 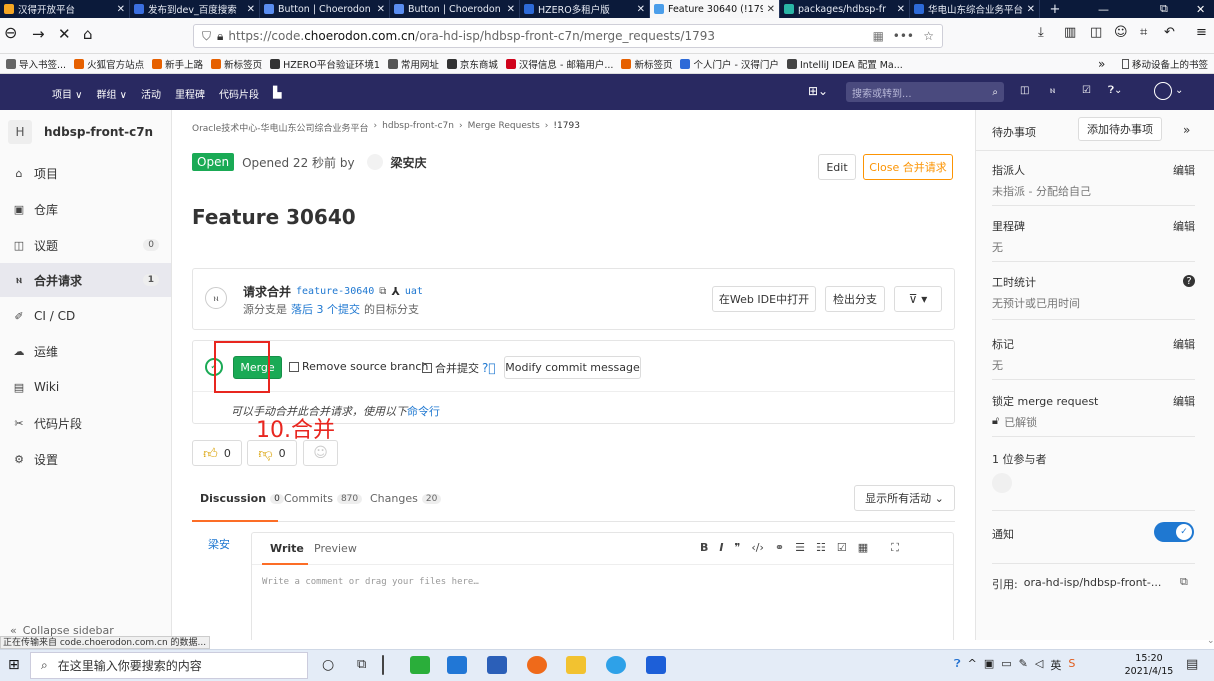 What do you see at coordinates (177, 64) in the screenshot?
I see `bookmark-item: 新手上路` at bounding box center [177, 64].